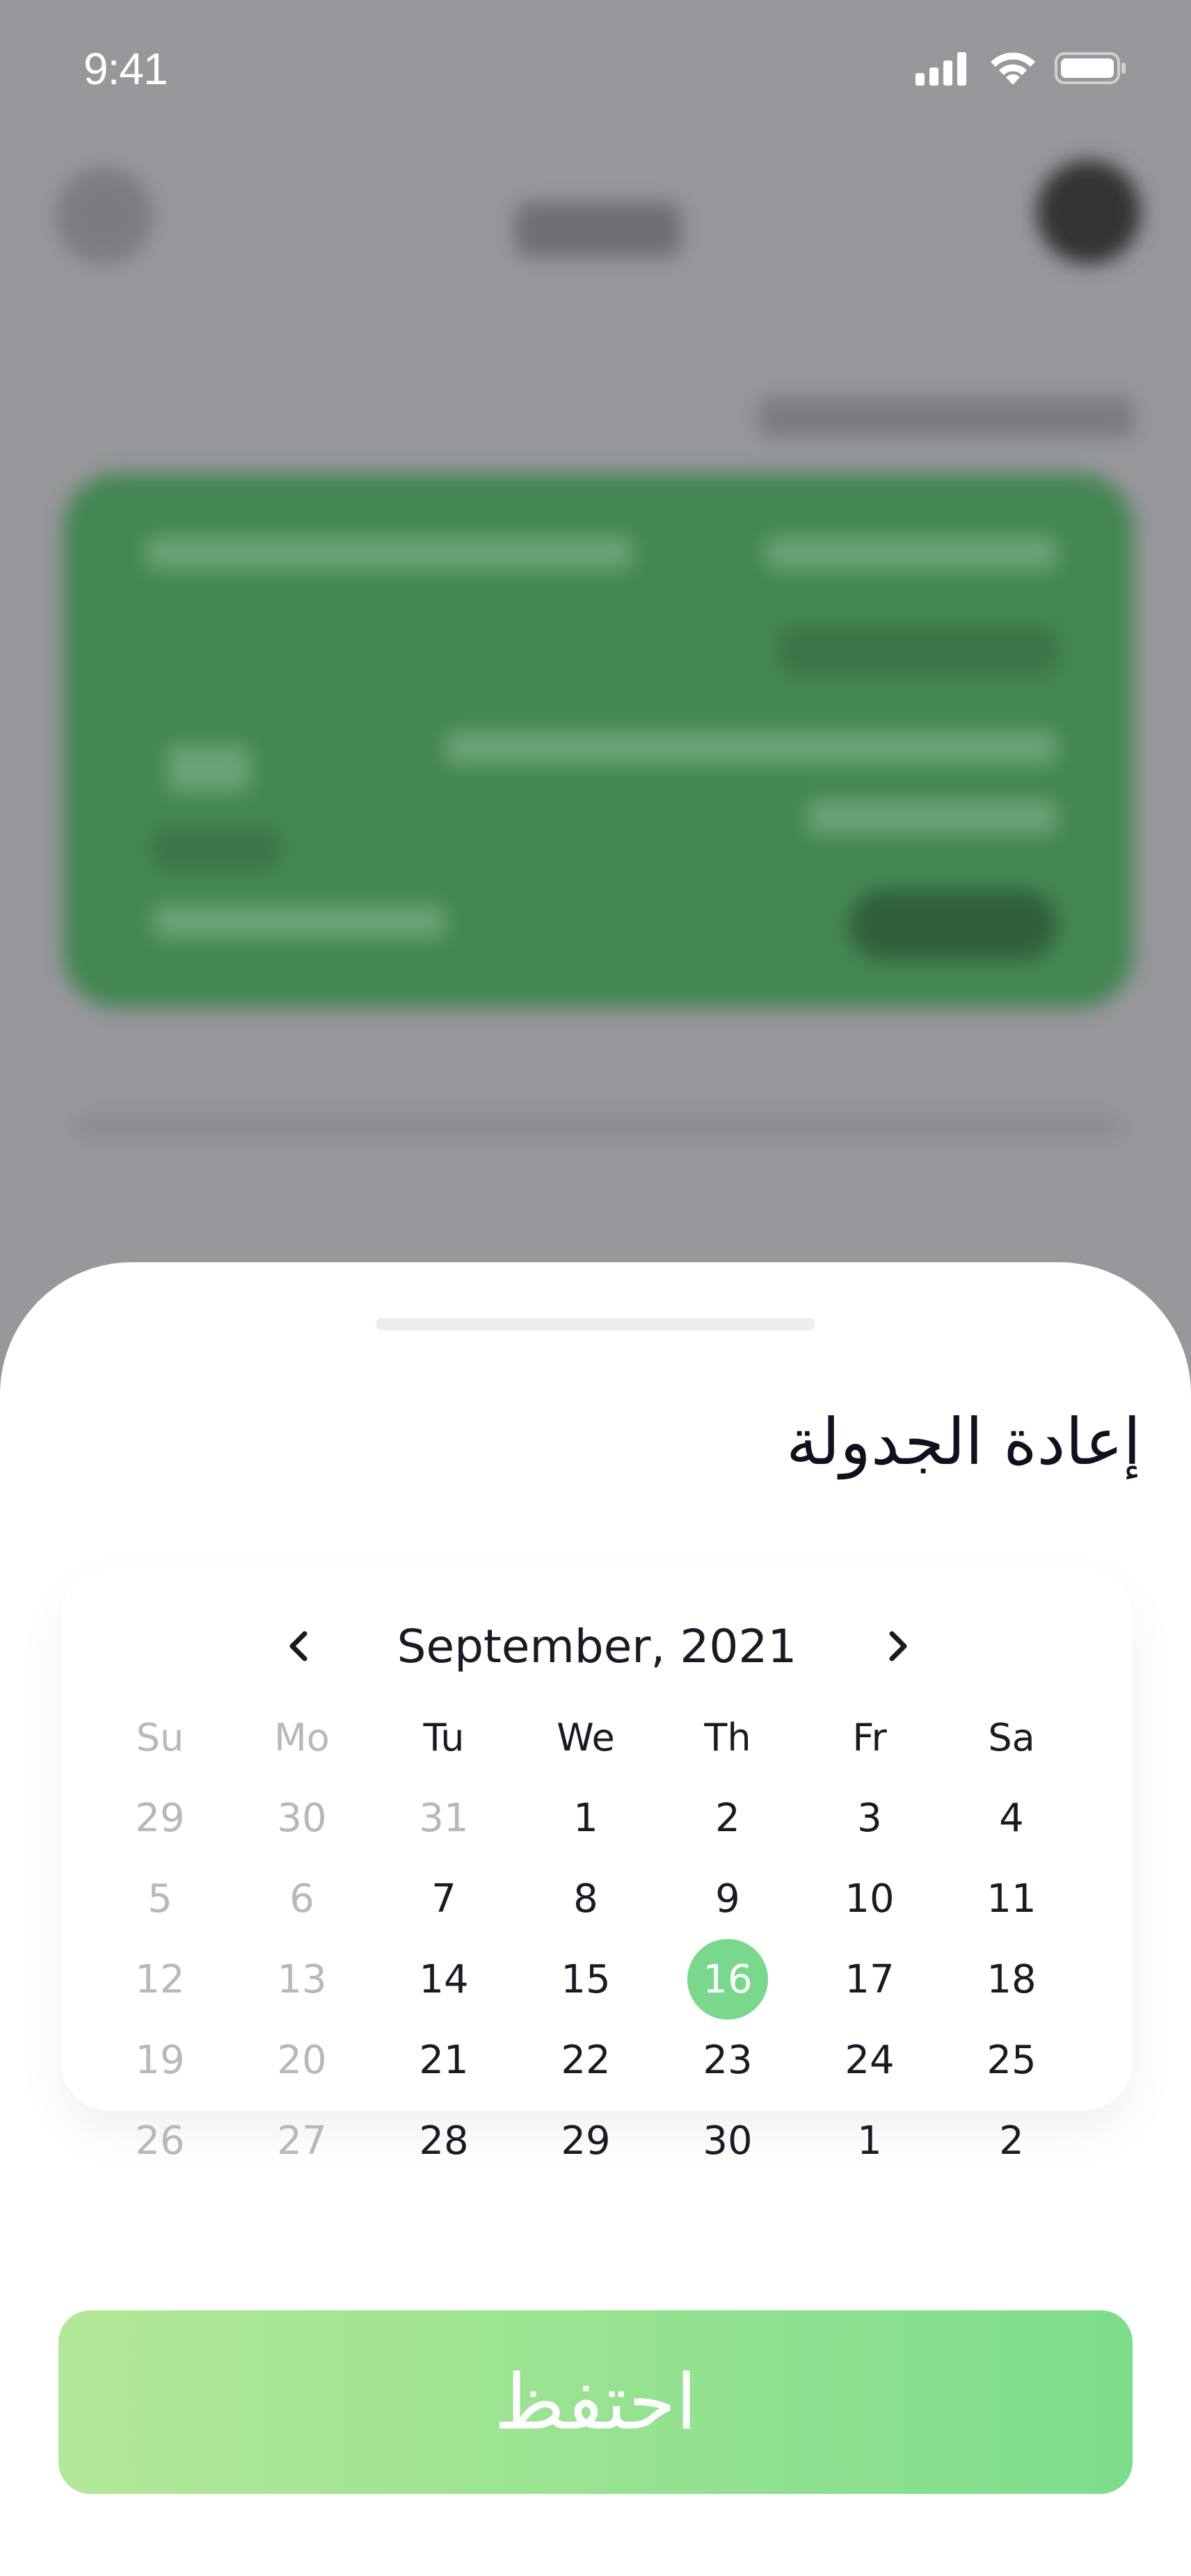  I want to click on day-number: 20, so click(302, 2060).